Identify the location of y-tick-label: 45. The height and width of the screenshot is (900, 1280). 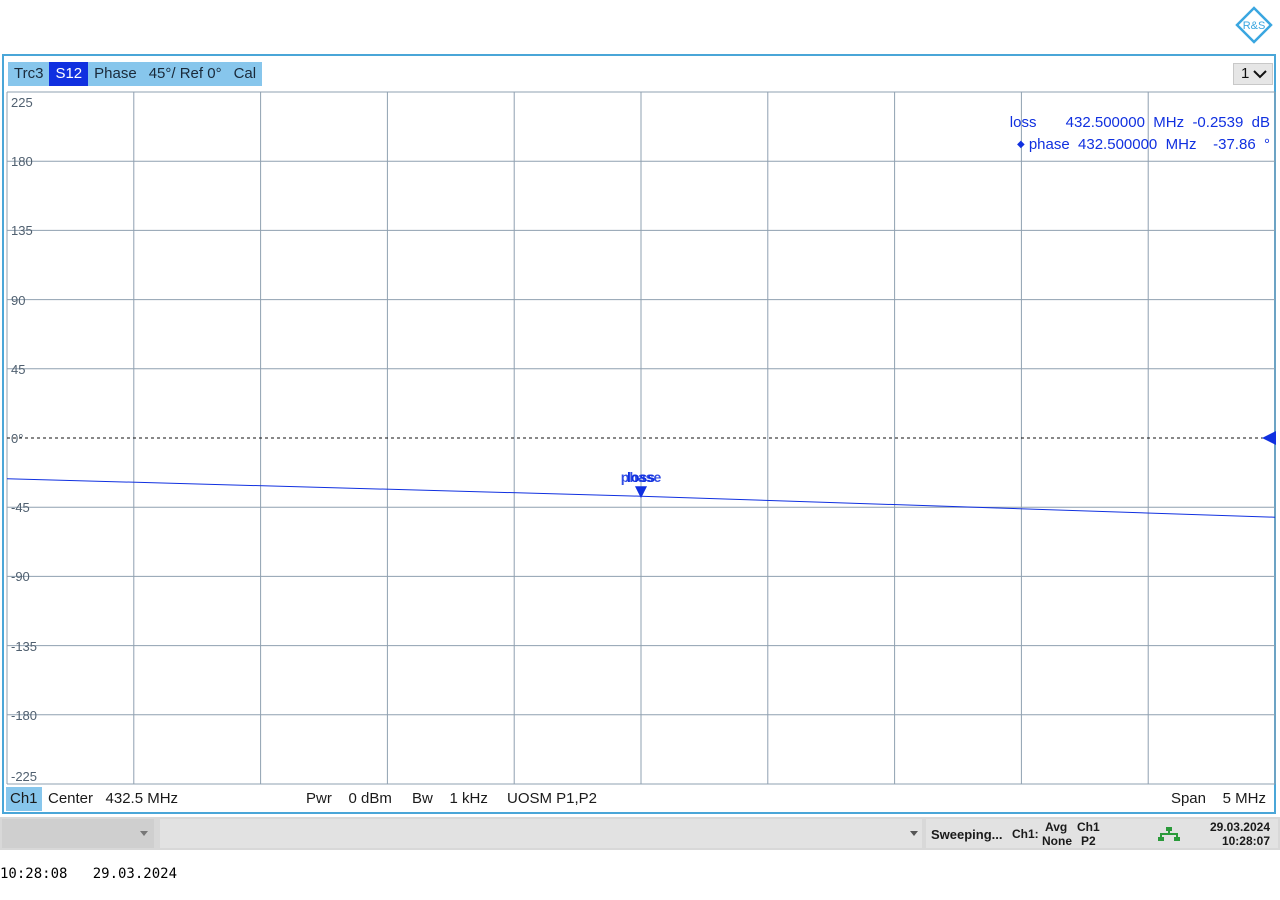
(18, 369).